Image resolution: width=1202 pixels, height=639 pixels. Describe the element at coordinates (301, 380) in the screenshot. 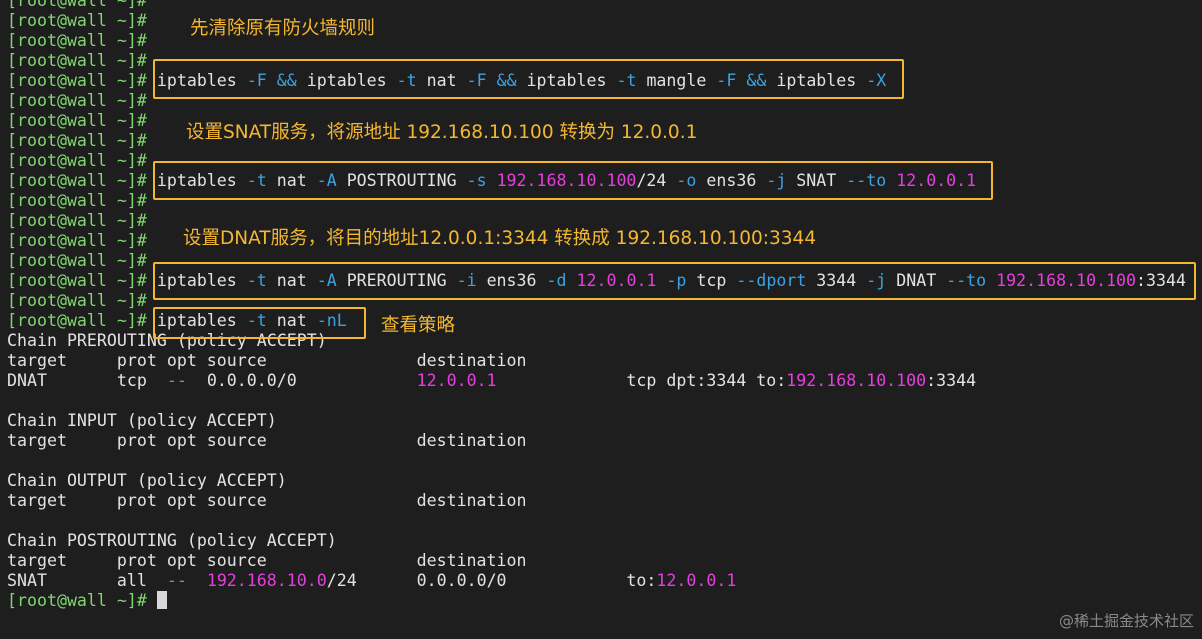

I see `terminal-text: 0.0.0.0/0` at that location.